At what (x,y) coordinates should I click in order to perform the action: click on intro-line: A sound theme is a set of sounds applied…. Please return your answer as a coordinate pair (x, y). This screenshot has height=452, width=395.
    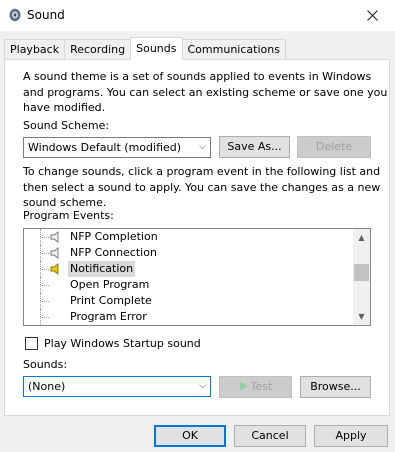
    Looking at the image, I should click on (197, 76).